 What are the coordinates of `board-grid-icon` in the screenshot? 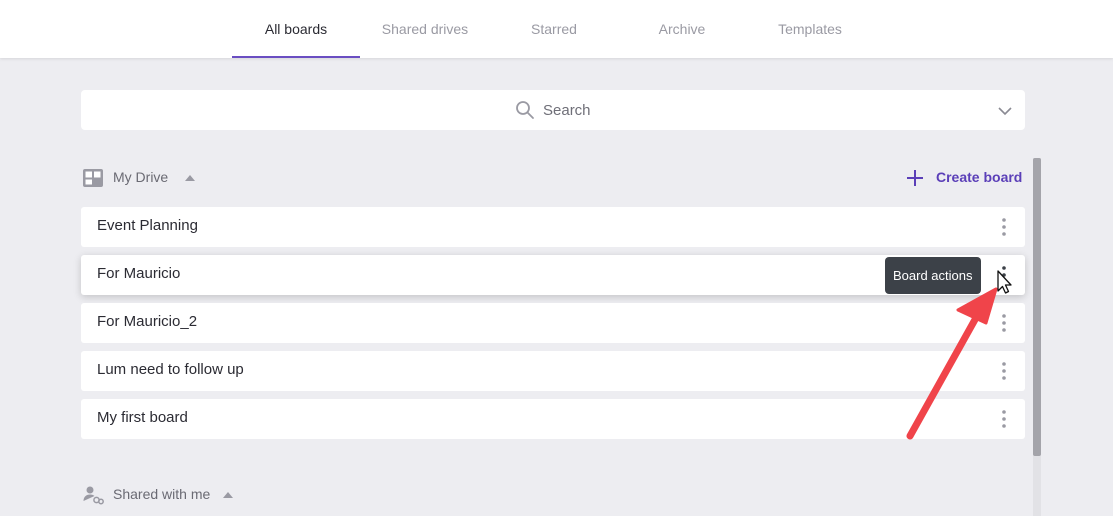 It's located at (93, 178).